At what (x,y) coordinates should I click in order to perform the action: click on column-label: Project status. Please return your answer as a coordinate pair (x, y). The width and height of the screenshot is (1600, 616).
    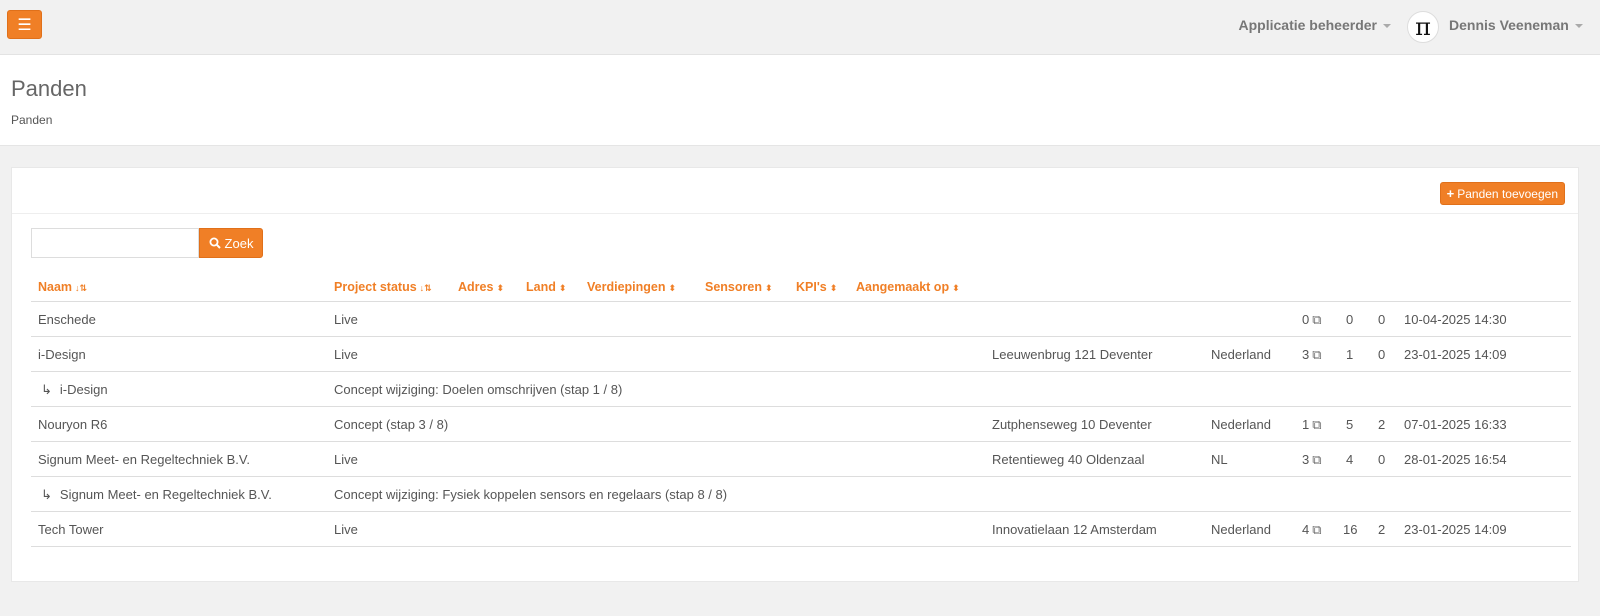
    Looking at the image, I should click on (375, 287).